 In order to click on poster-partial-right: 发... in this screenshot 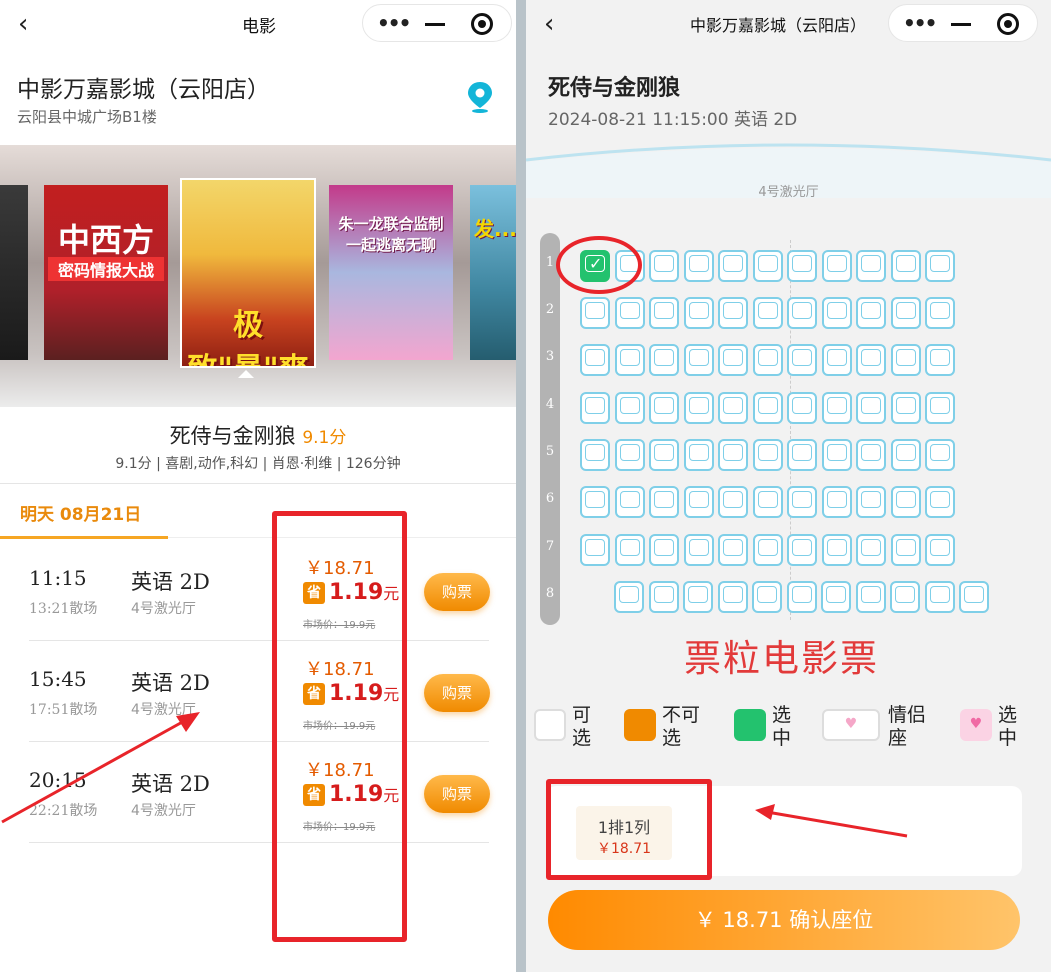, I will do `click(493, 272)`.